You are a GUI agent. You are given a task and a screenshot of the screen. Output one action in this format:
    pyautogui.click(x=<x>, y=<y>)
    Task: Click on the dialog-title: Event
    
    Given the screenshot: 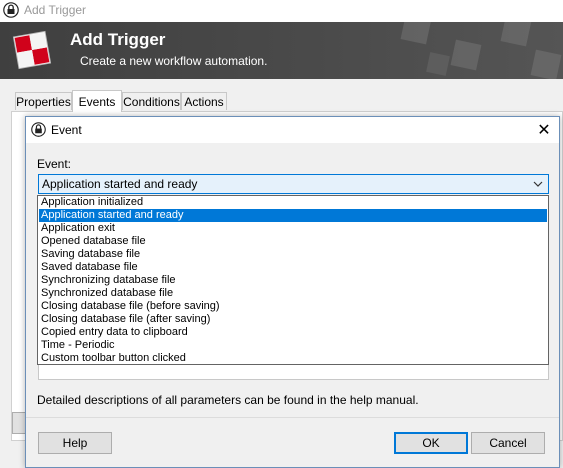 What is the action you would take?
    pyautogui.click(x=66, y=130)
    